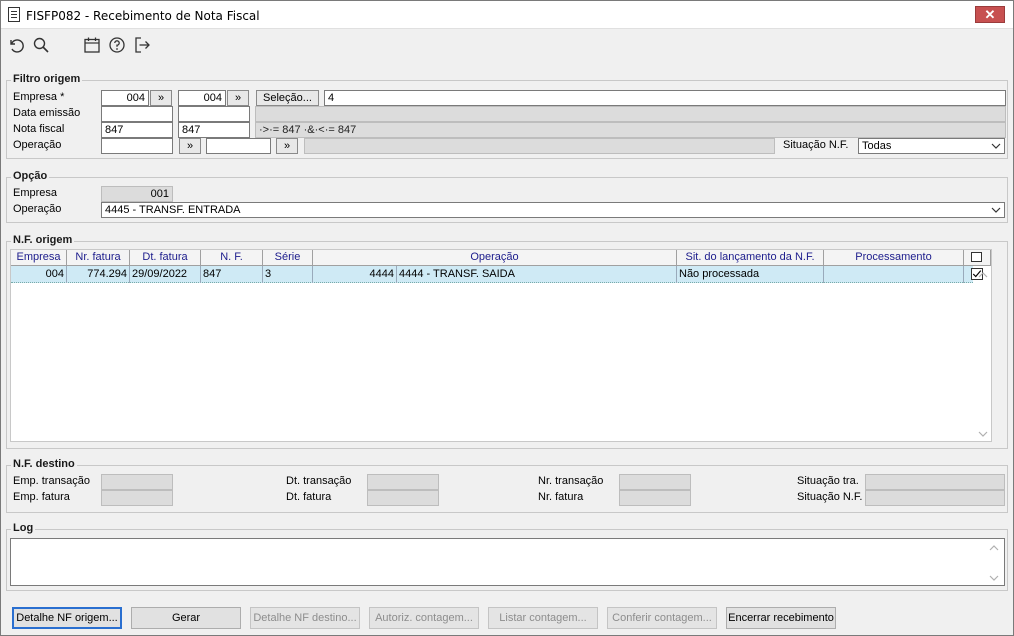 The image size is (1014, 636). What do you see at coordinates (39, 258) in the screenshot?
I see `col-empresa: Empresa` at bounding box center [39, 258].